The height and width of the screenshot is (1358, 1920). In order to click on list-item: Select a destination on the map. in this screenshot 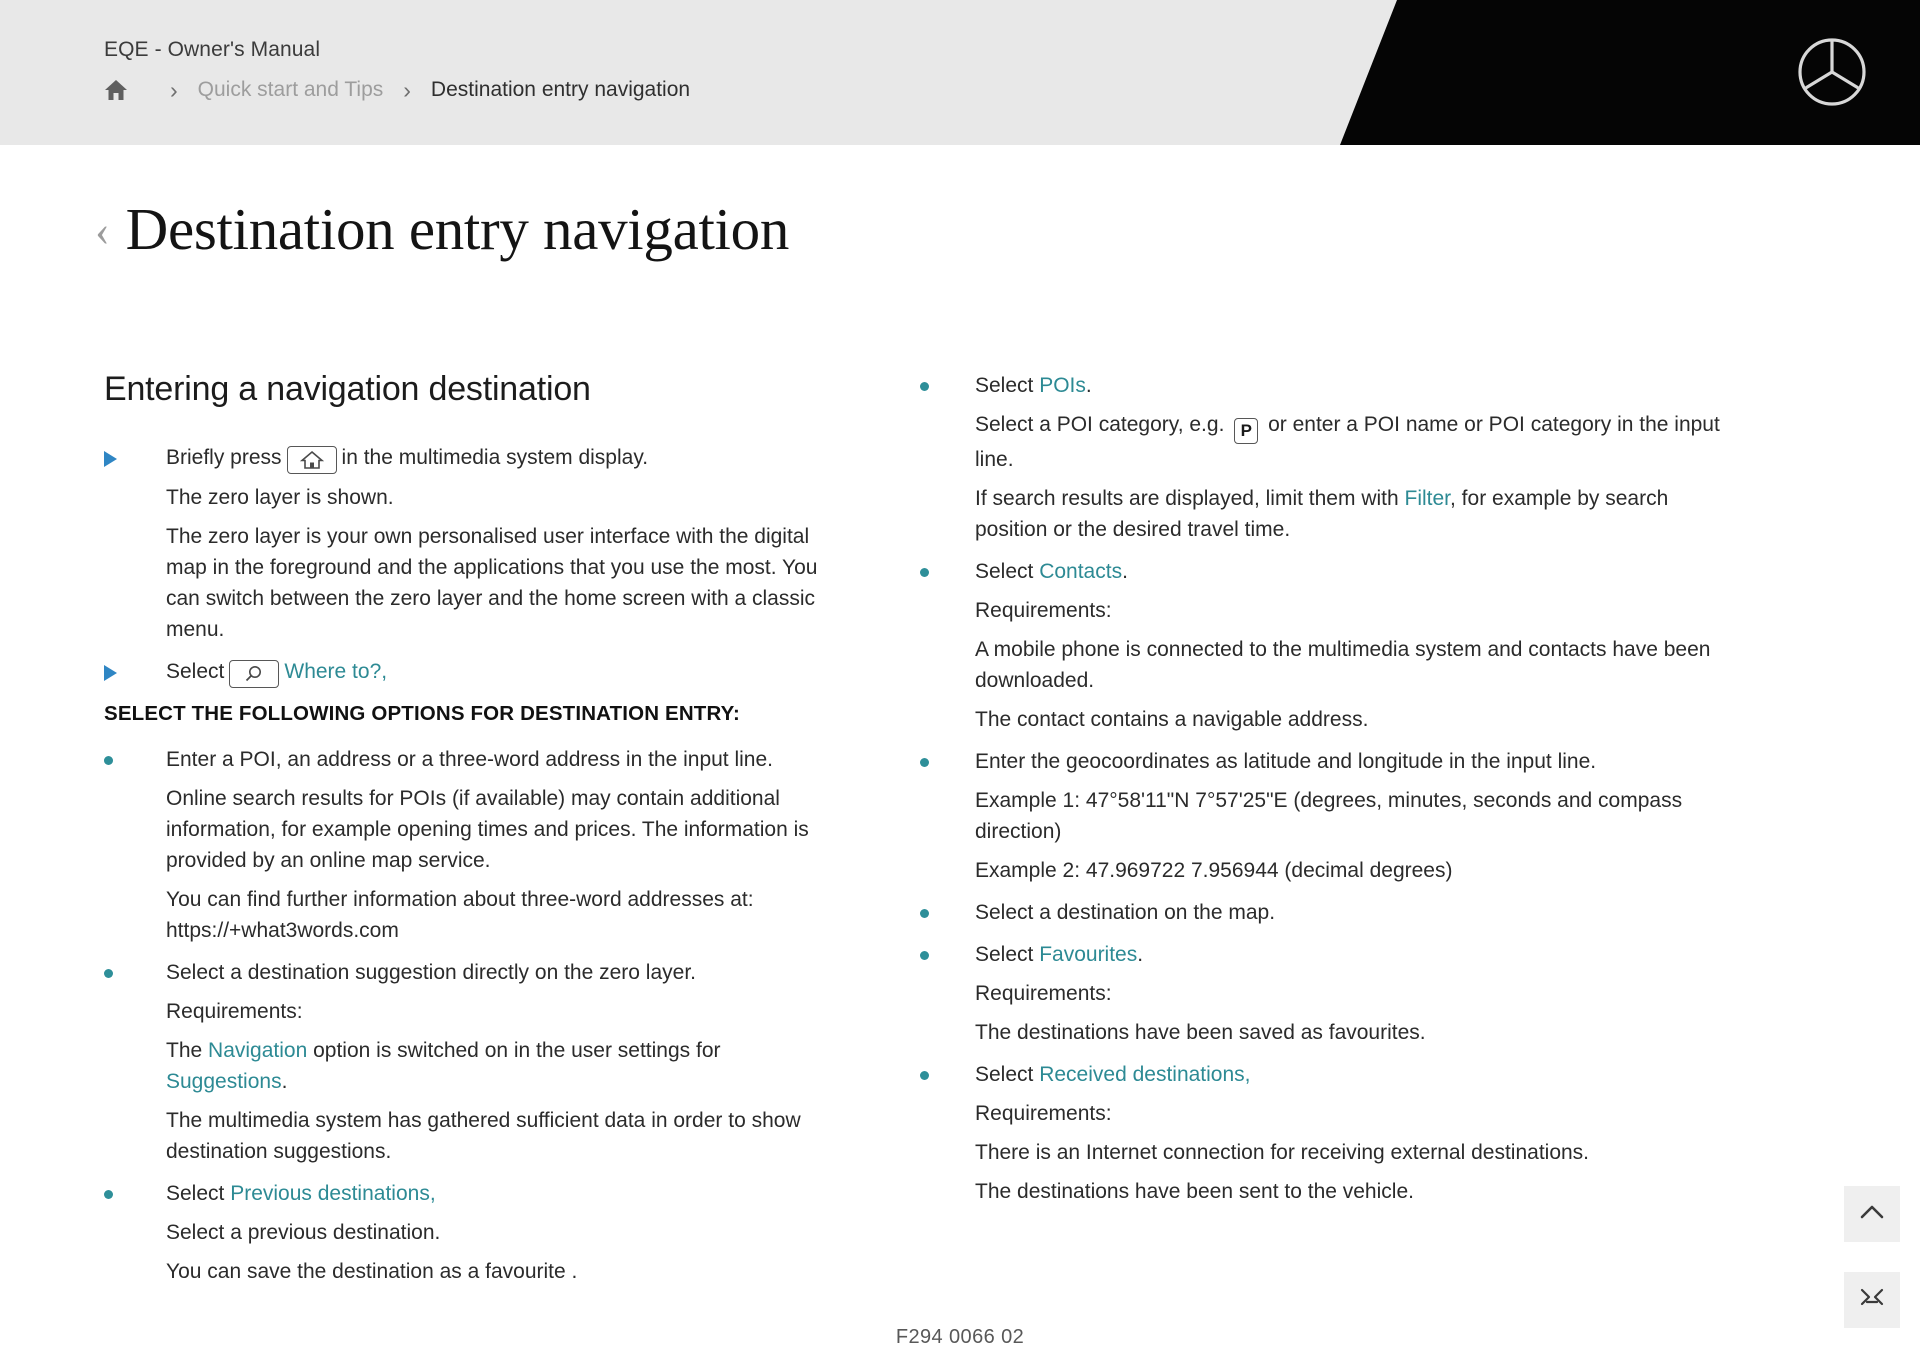, I will do `click(1320, 912)`.